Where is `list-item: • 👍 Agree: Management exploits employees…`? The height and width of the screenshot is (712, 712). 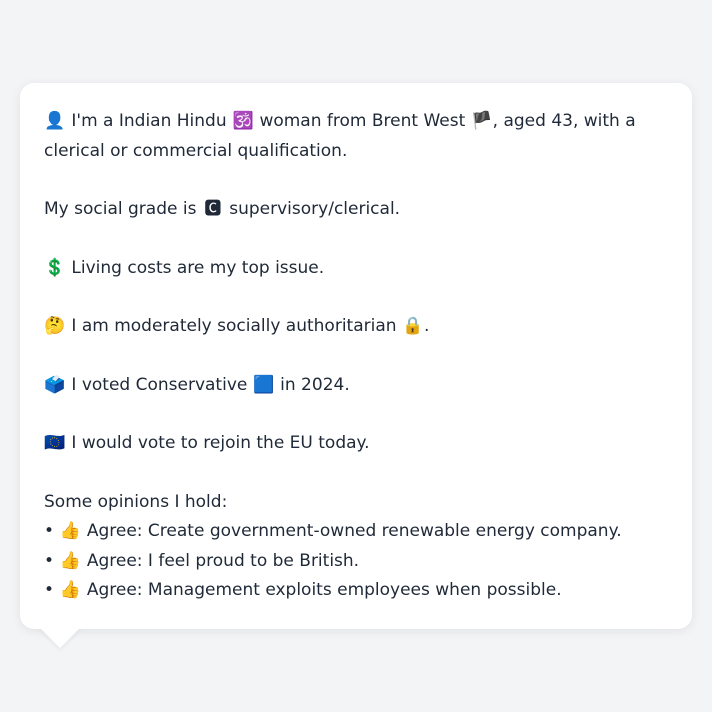
list-item: • 👍 Agree: Management exploits employees… is located at coordinates (358, 591).